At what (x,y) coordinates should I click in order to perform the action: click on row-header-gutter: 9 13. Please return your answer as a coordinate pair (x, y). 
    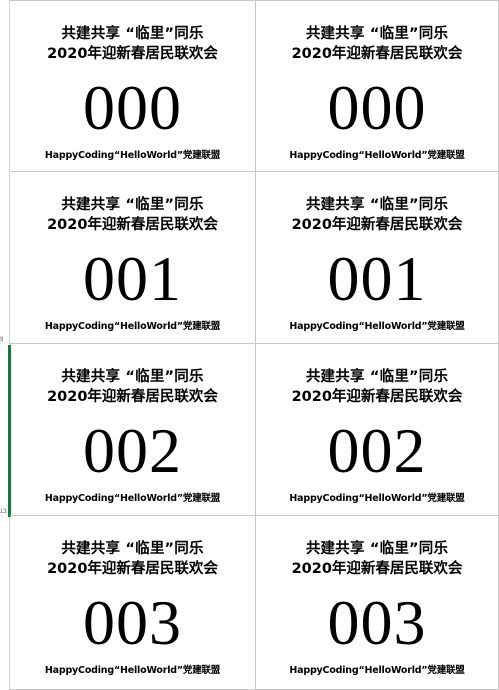
    Looking at the image, I should click on (5, 345).